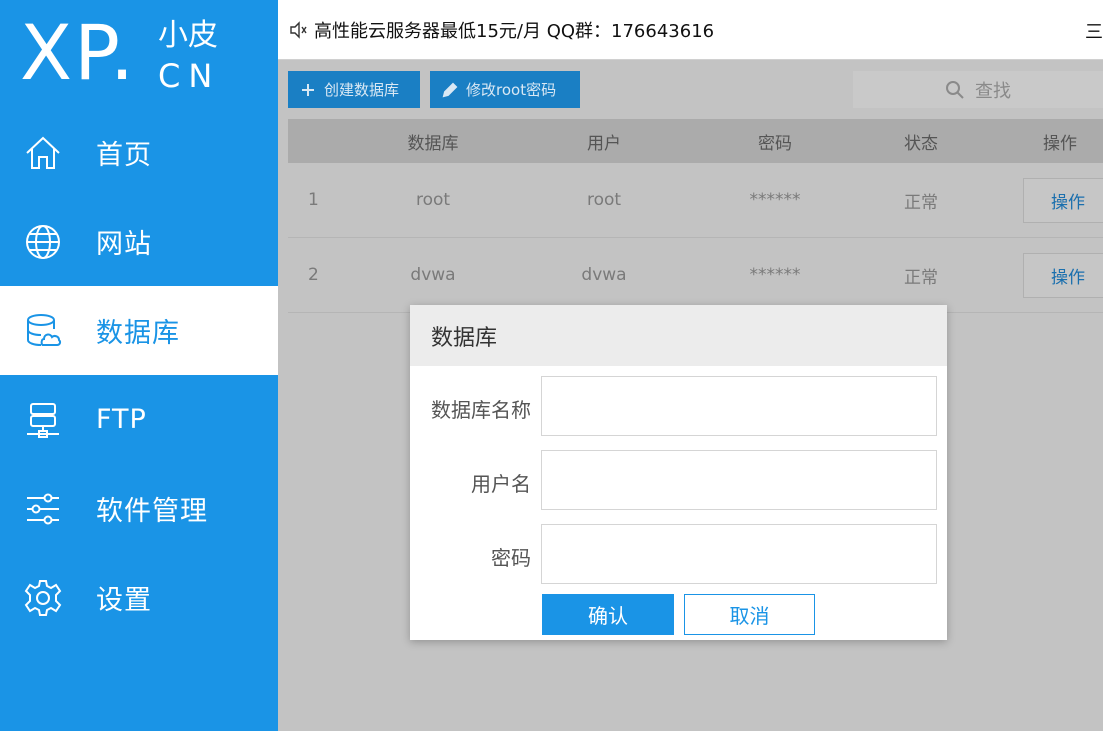 The height and width of the screenshot is (731, 1103). I want to click on search-label: 查找, so click(993, 91).